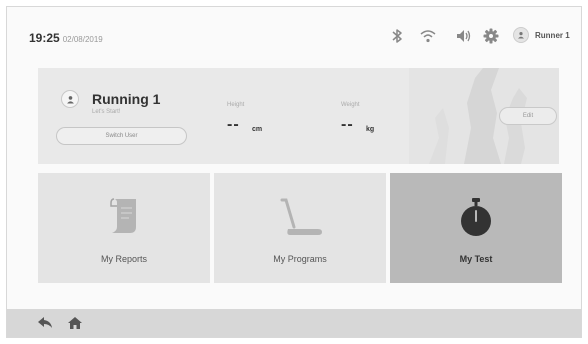 Image resolution: width=588 pixels, height=344 pixels. Describe the element at coordinates (428, 36) in the screenshot. I see `wifi-icon` at that location.